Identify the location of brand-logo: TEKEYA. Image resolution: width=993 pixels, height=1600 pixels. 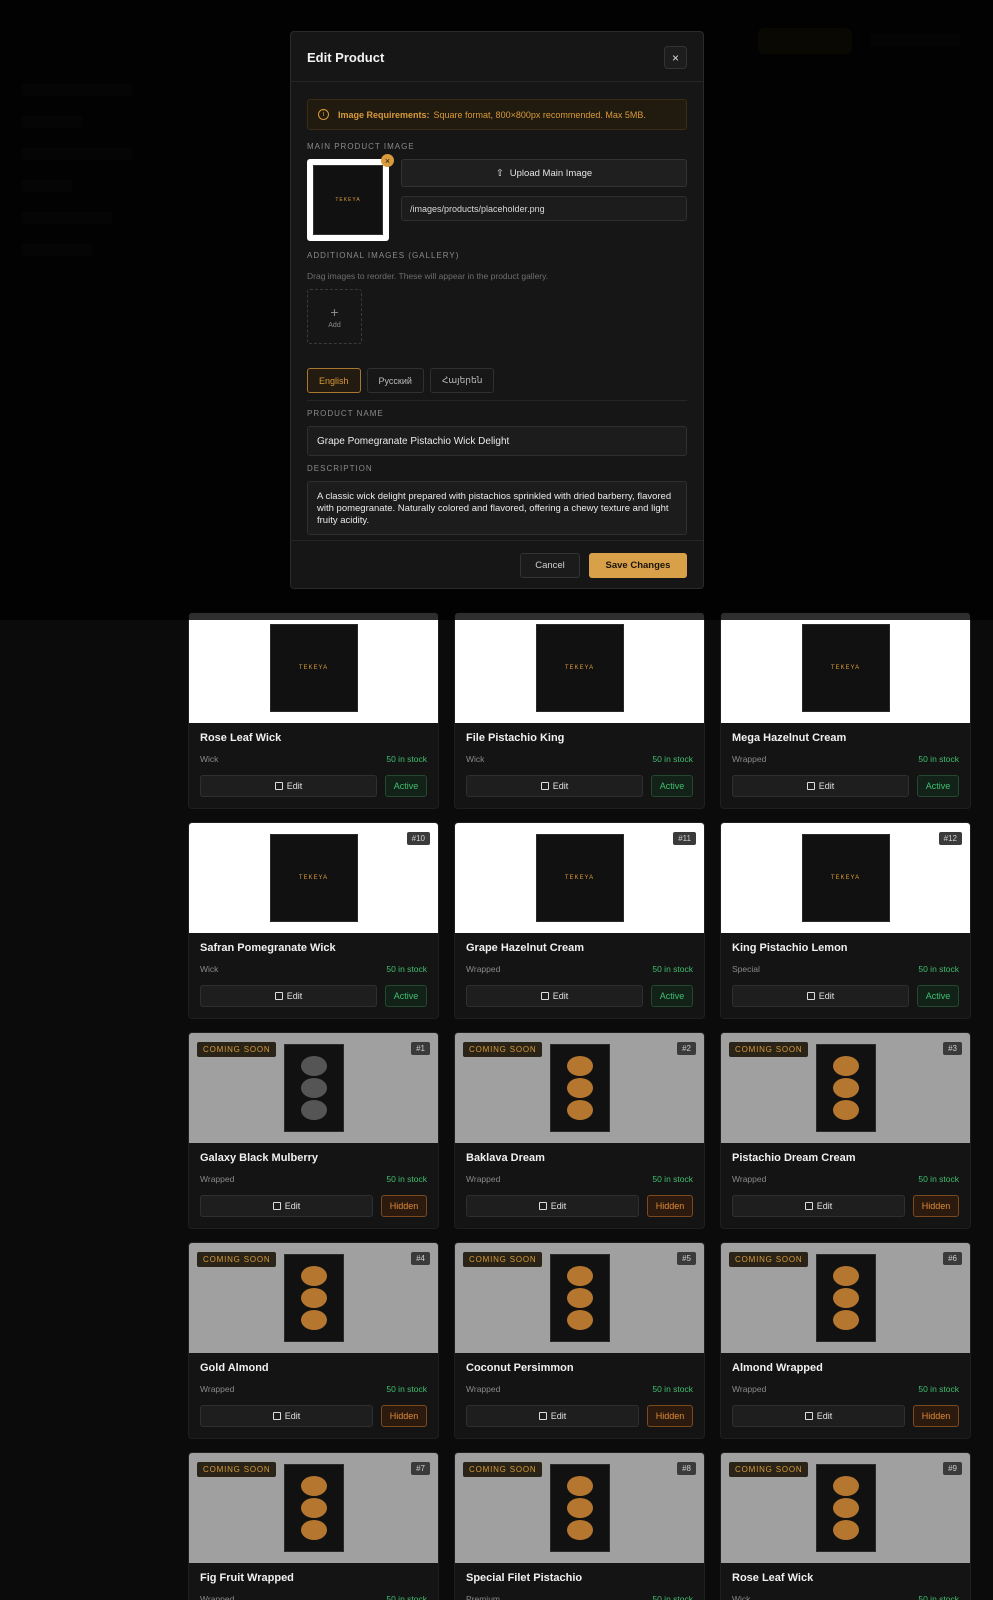
(579, 878).